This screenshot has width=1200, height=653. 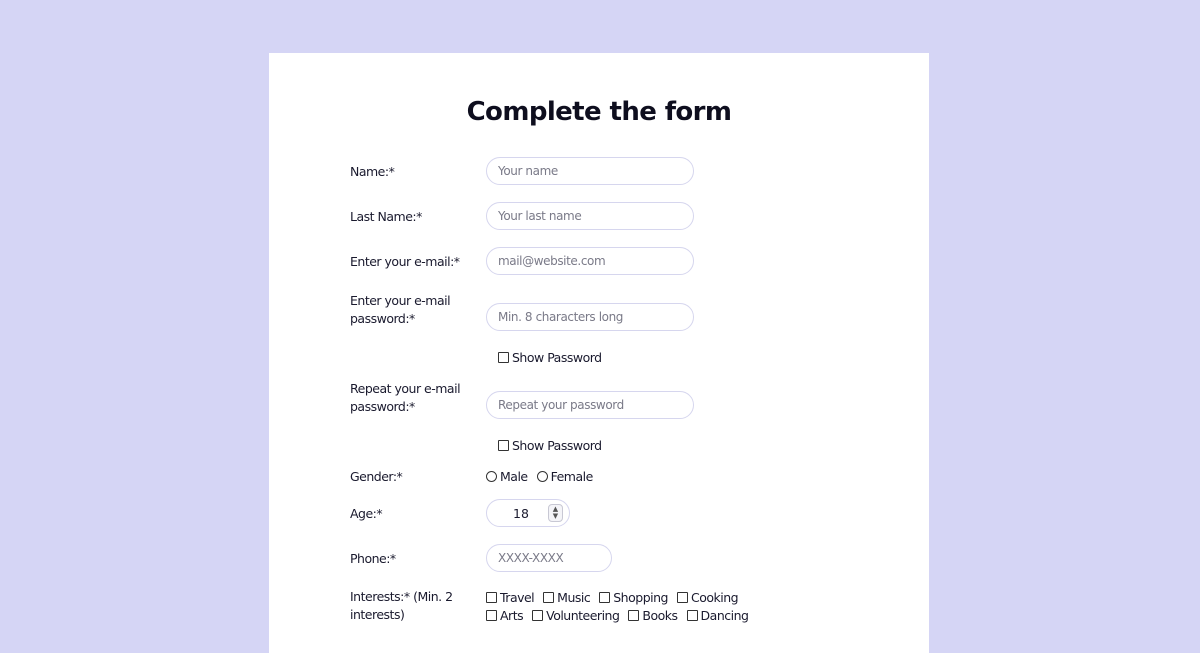 I want to click on interests-label: Interests:* (Min. 2 interests), so click(x=401, y=605).